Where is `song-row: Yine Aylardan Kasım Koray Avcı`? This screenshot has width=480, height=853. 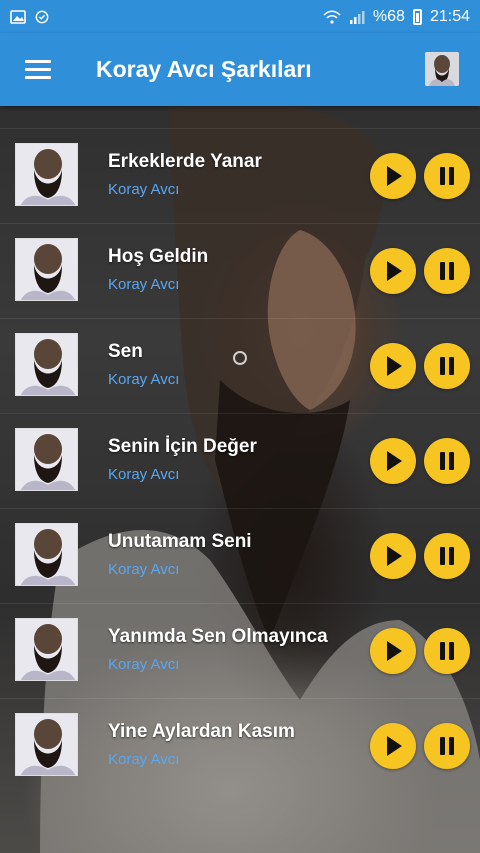
song-row: Yine Aylardan Kasım Koray Avcı is located at coordinates (240, 746).